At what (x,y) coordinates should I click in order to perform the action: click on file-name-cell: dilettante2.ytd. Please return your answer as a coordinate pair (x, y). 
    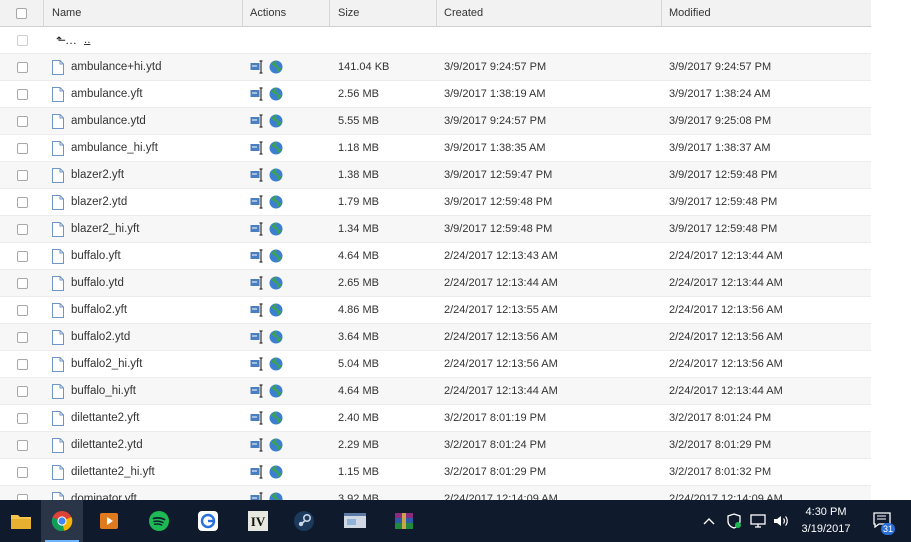
    Looking at the image, I should click on (143, 445).